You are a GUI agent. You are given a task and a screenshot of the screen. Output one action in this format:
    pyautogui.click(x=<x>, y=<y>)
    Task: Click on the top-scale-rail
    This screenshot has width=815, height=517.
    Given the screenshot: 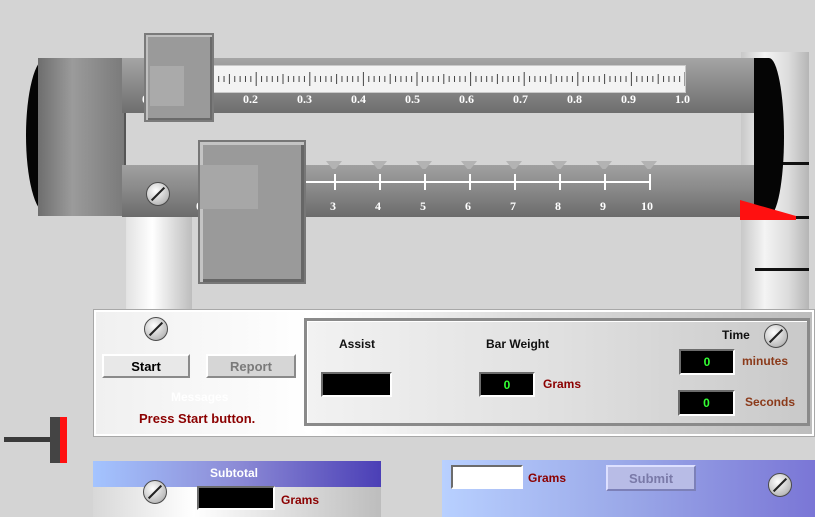 What is the action you would take?
    pyautogui.click(x=415, y=79)
    